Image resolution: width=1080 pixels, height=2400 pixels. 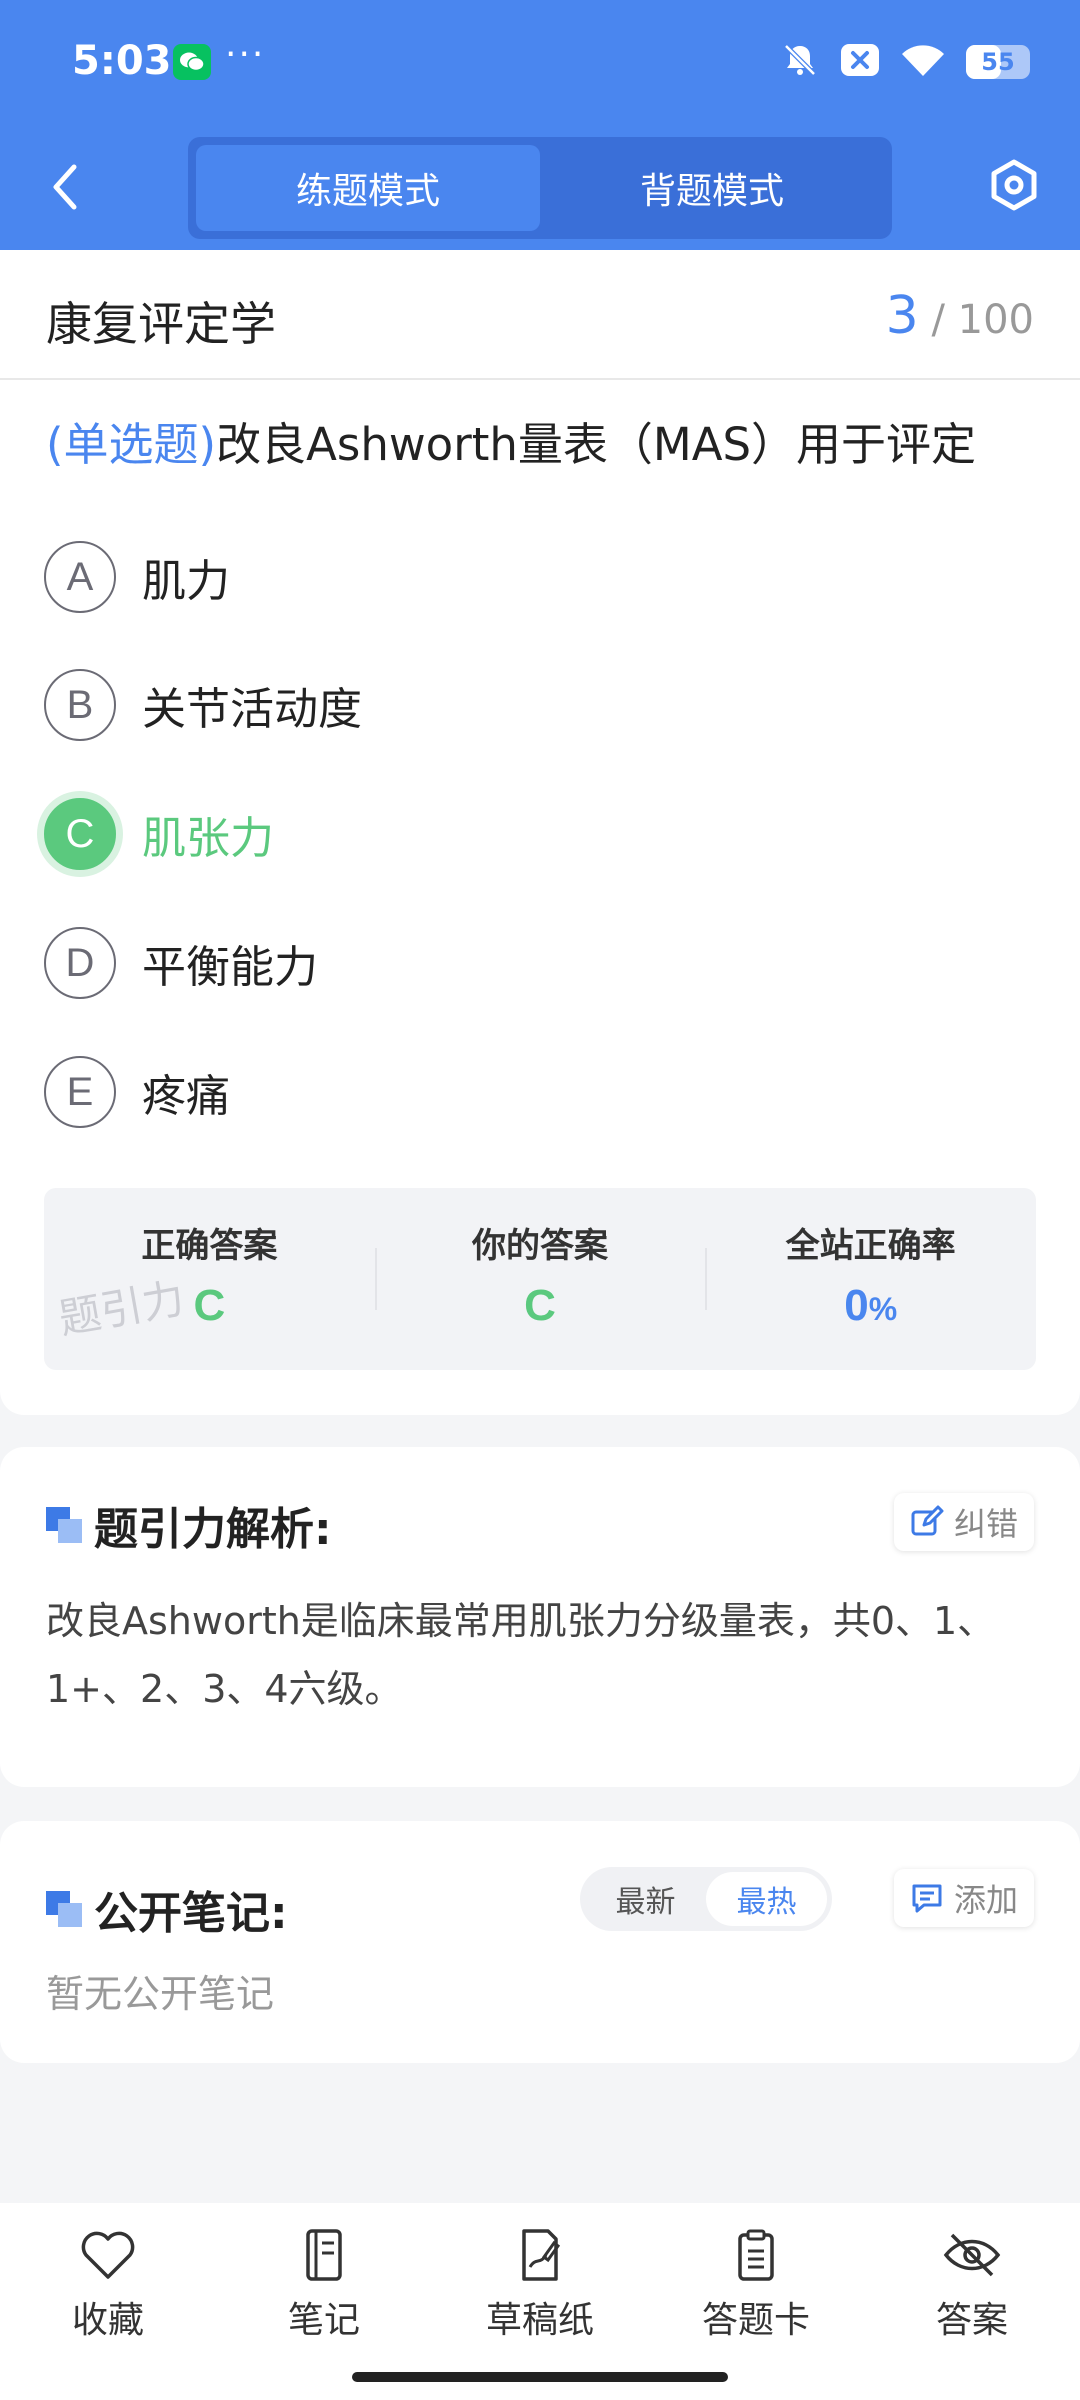 I want to click on top-header: 5:03 ··· 55 练题模式 背题模式, so click(x=540, y=125).